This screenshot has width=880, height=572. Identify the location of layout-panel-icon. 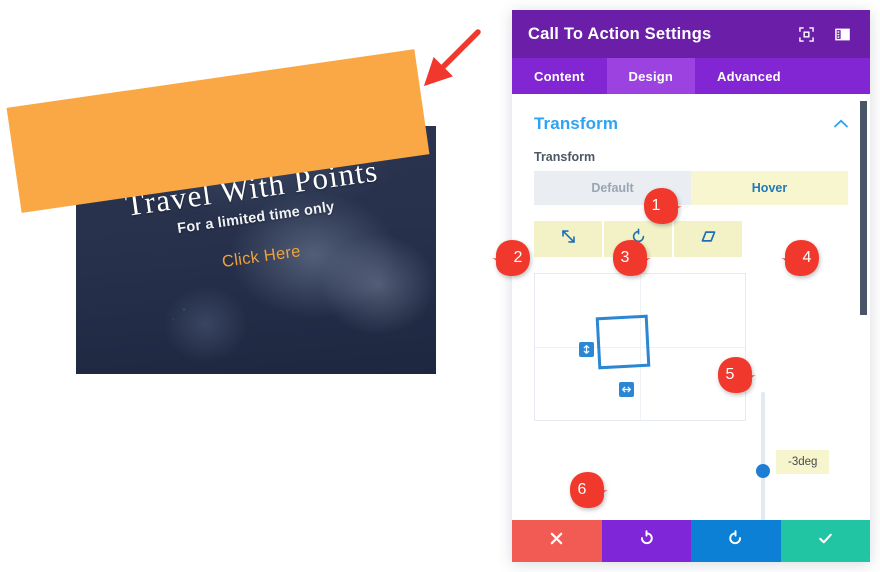
(842, 34).